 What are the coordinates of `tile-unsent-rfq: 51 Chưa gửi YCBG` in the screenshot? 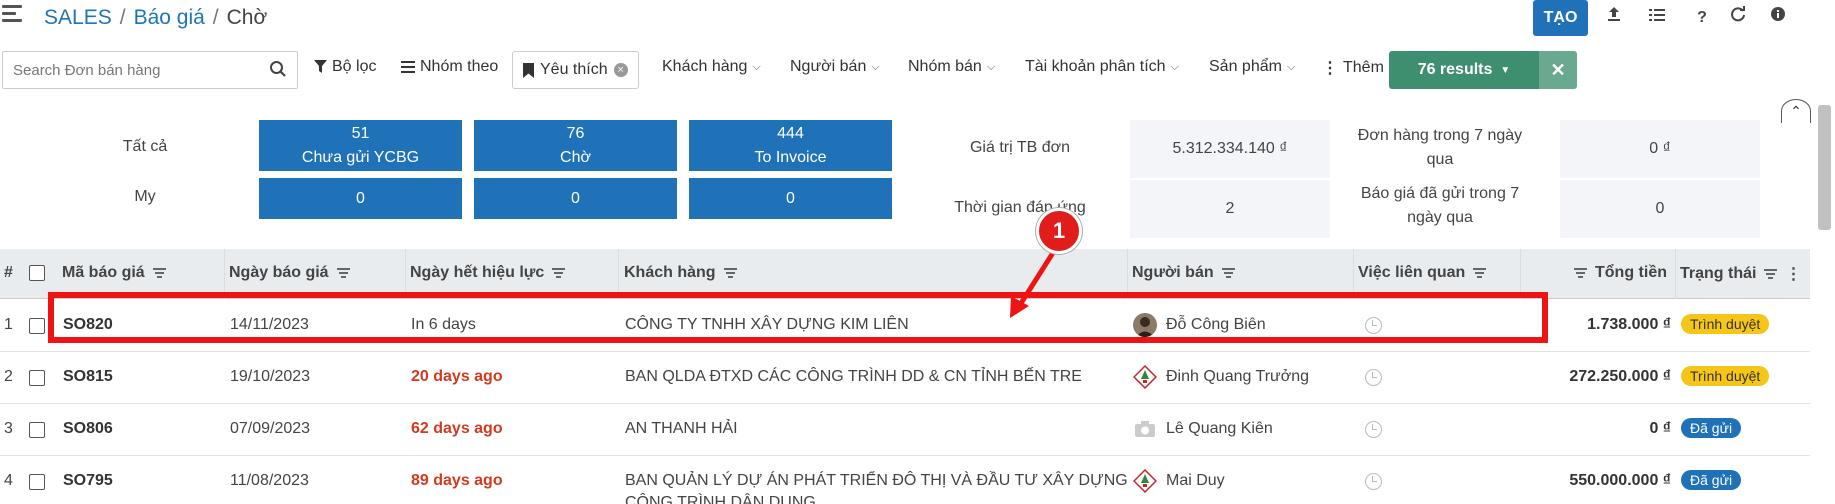 It's located at (360, 145).